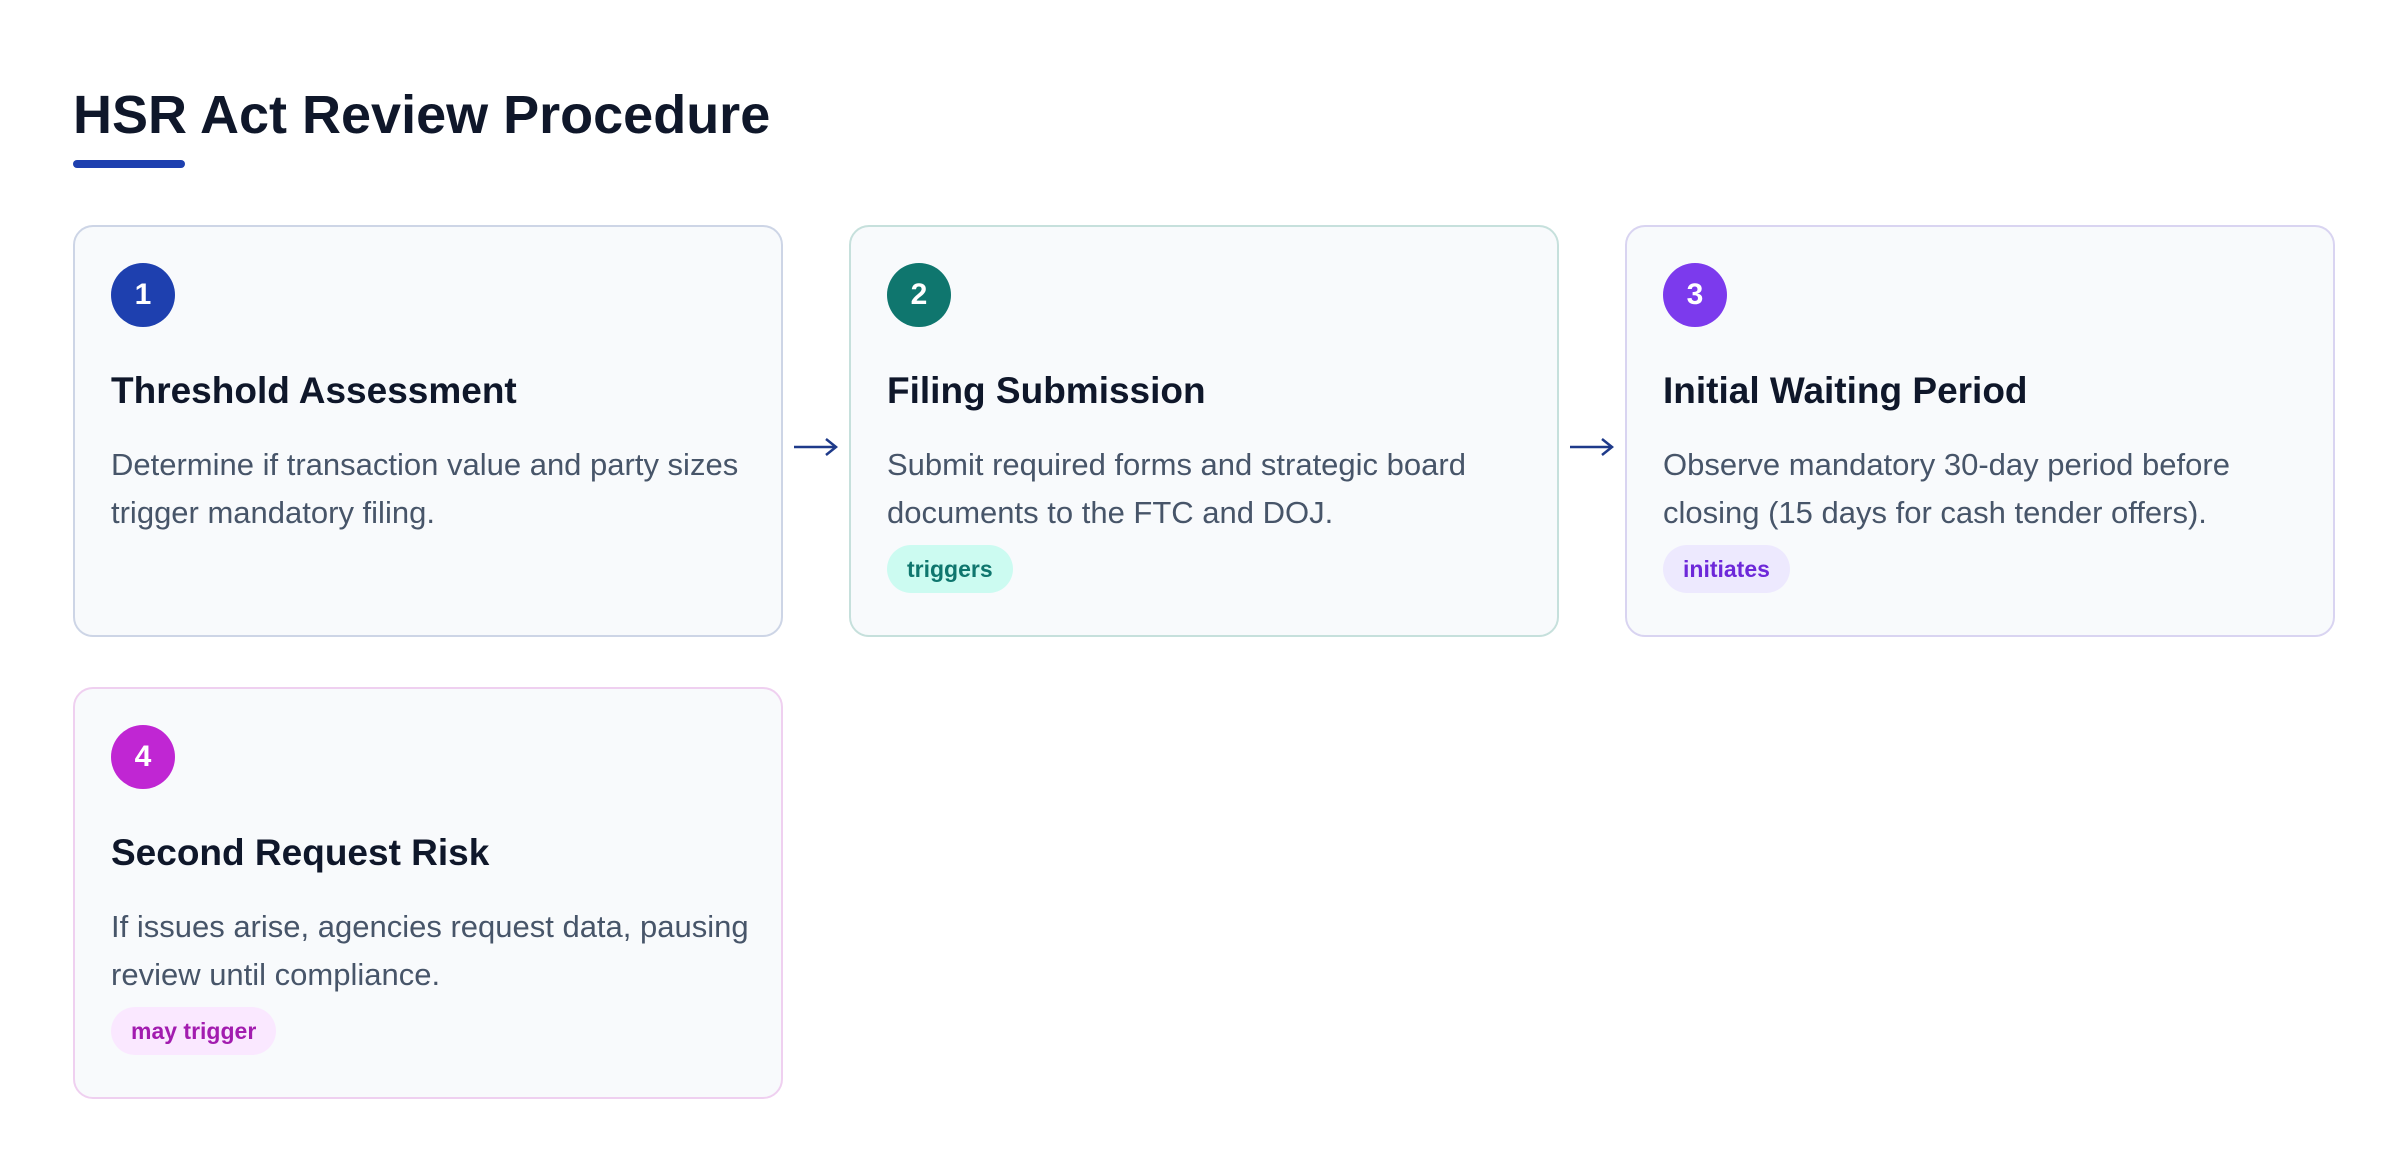  What do you see at coordinates (314, 390) in the screenshot?
I see `step-title: Threshold Assessment` at bounding box center [314, 390].